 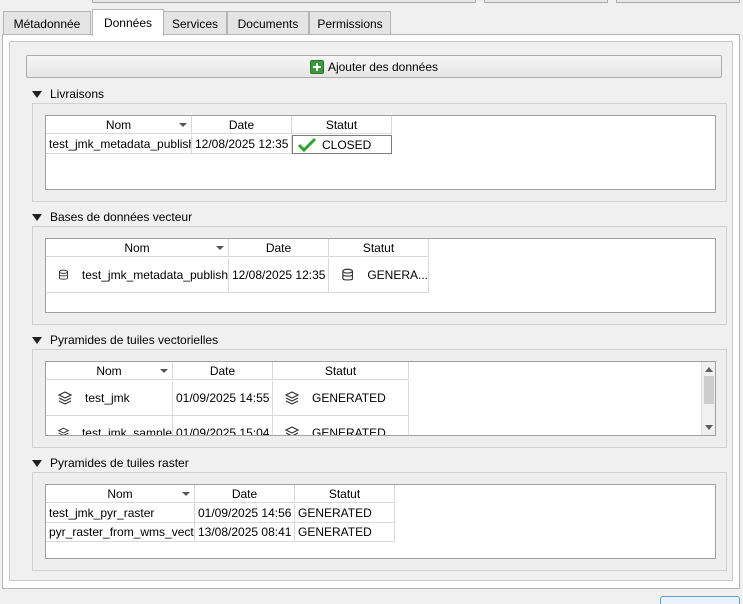 I want to click on tab-permissions: Permissions, so click(x=350, y=23).